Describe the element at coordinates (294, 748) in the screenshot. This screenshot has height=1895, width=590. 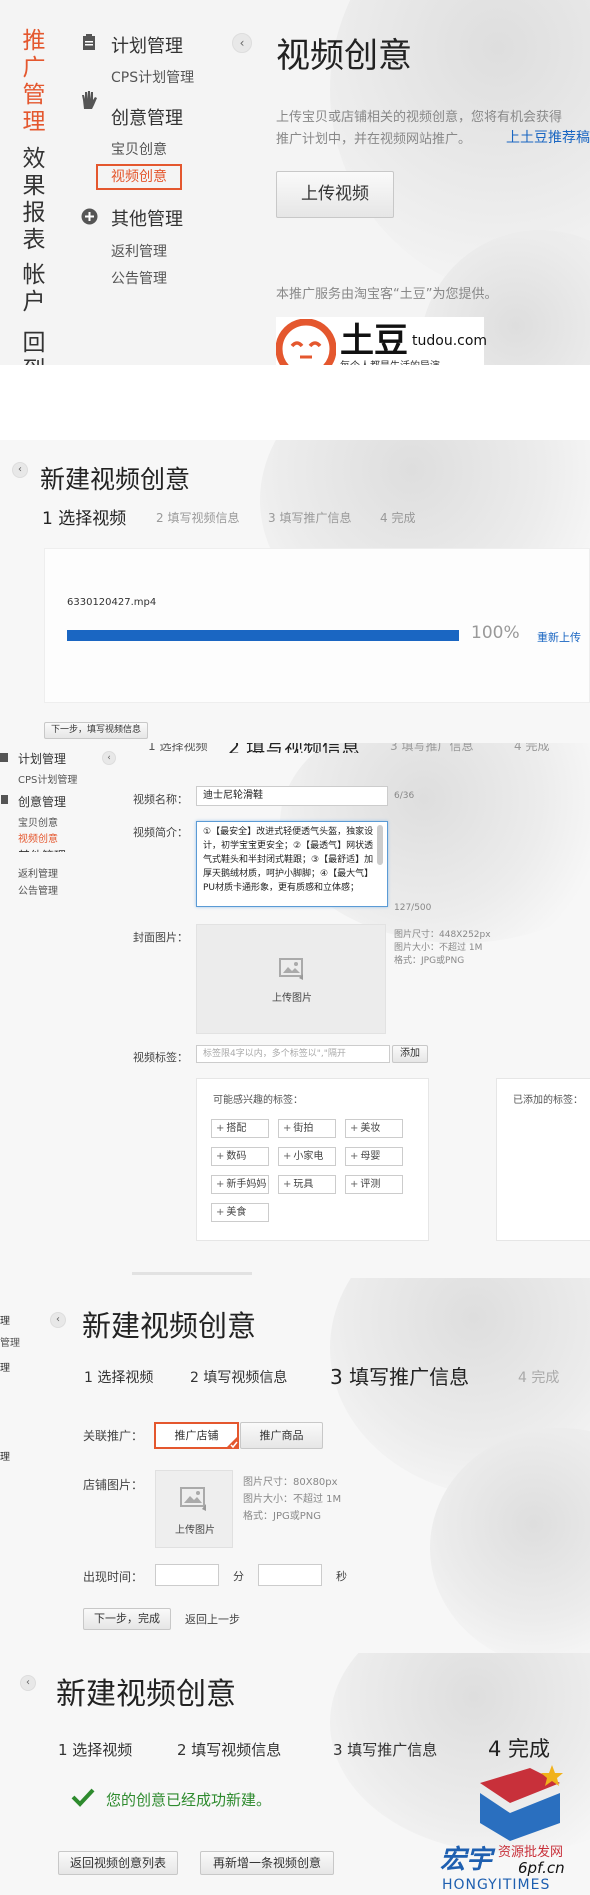
I see `step-2: 2 填写视频信息` at that location.